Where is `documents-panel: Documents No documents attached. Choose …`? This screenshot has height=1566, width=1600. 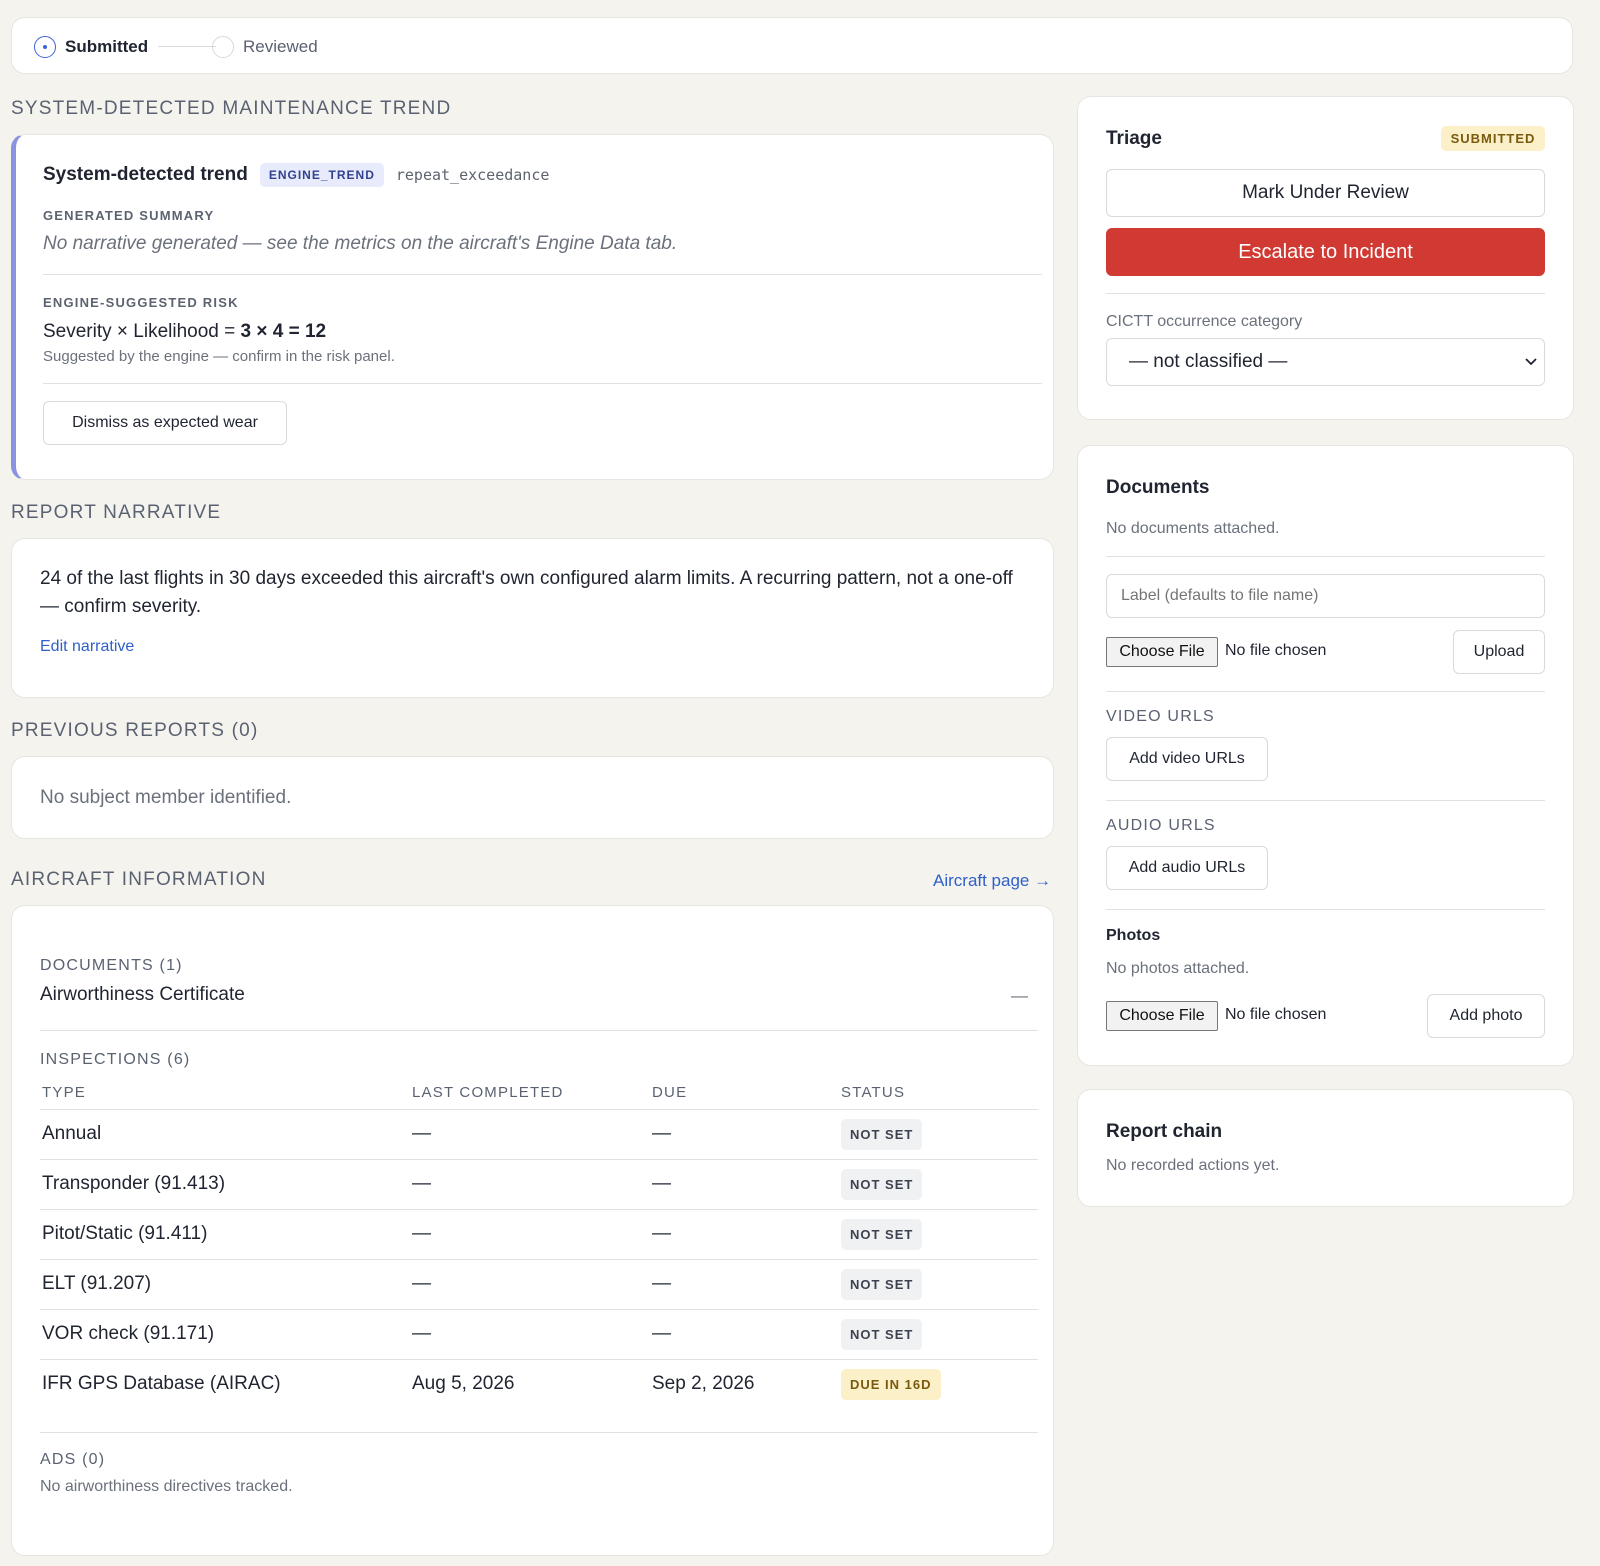
documents-panel: Documents No documents attached. Choose … is located at coordinates (1325, 755).